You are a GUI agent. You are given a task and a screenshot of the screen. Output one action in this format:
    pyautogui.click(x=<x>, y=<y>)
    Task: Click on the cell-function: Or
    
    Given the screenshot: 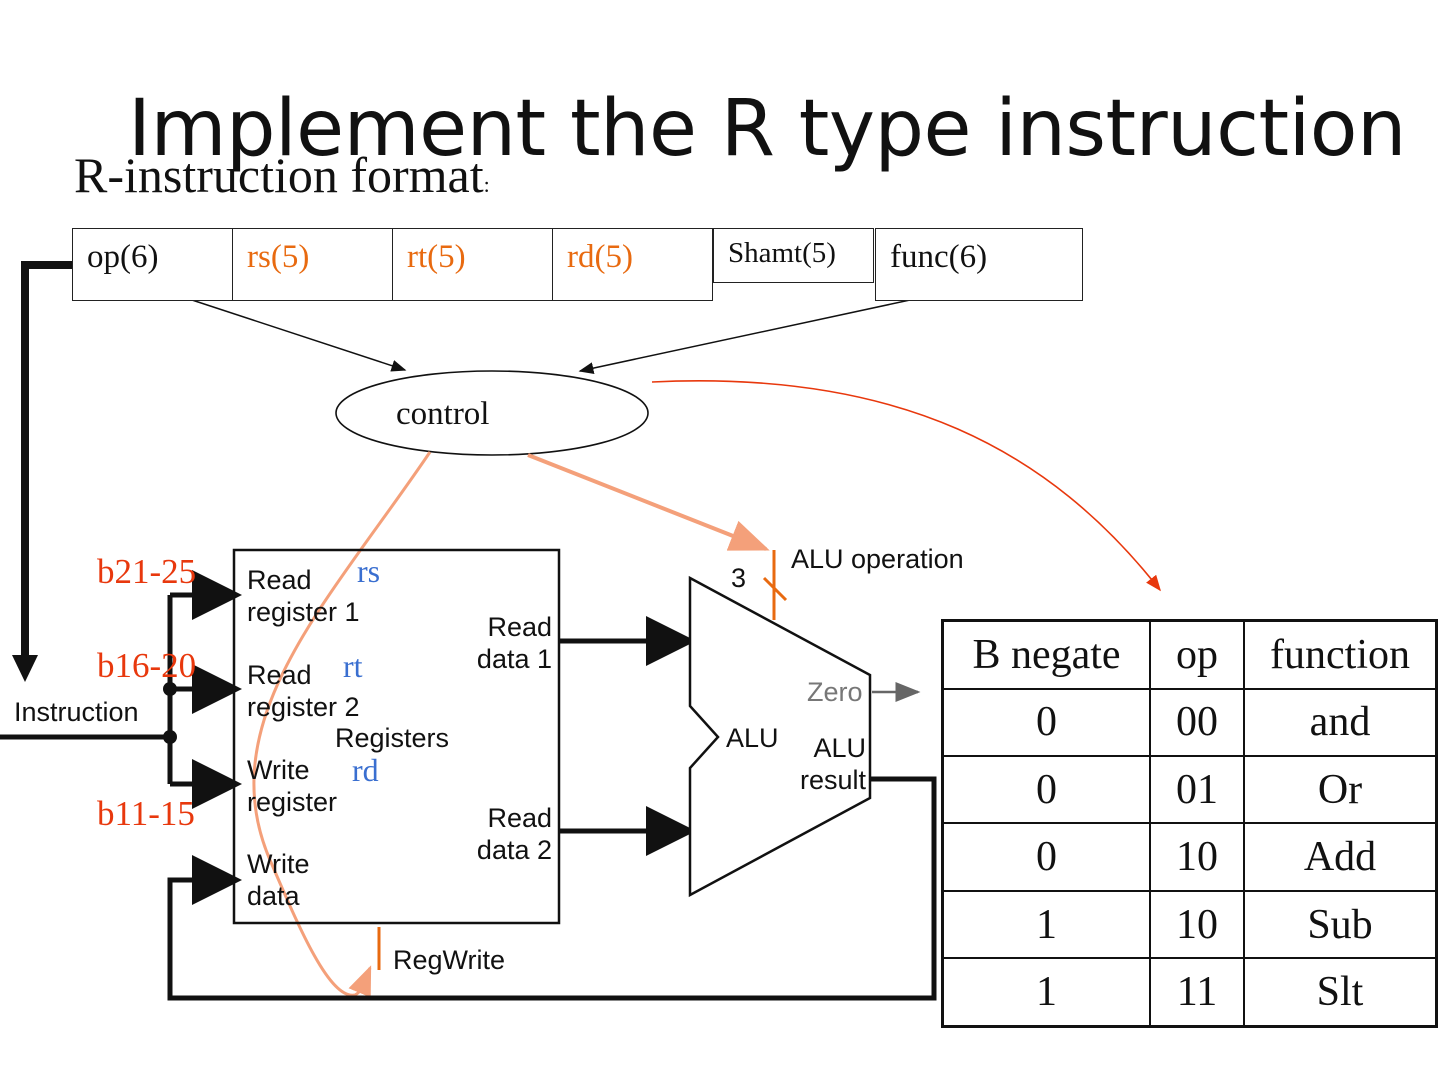 What is the action you would take?
    pyautogui.click(x=1340, y=790)
    